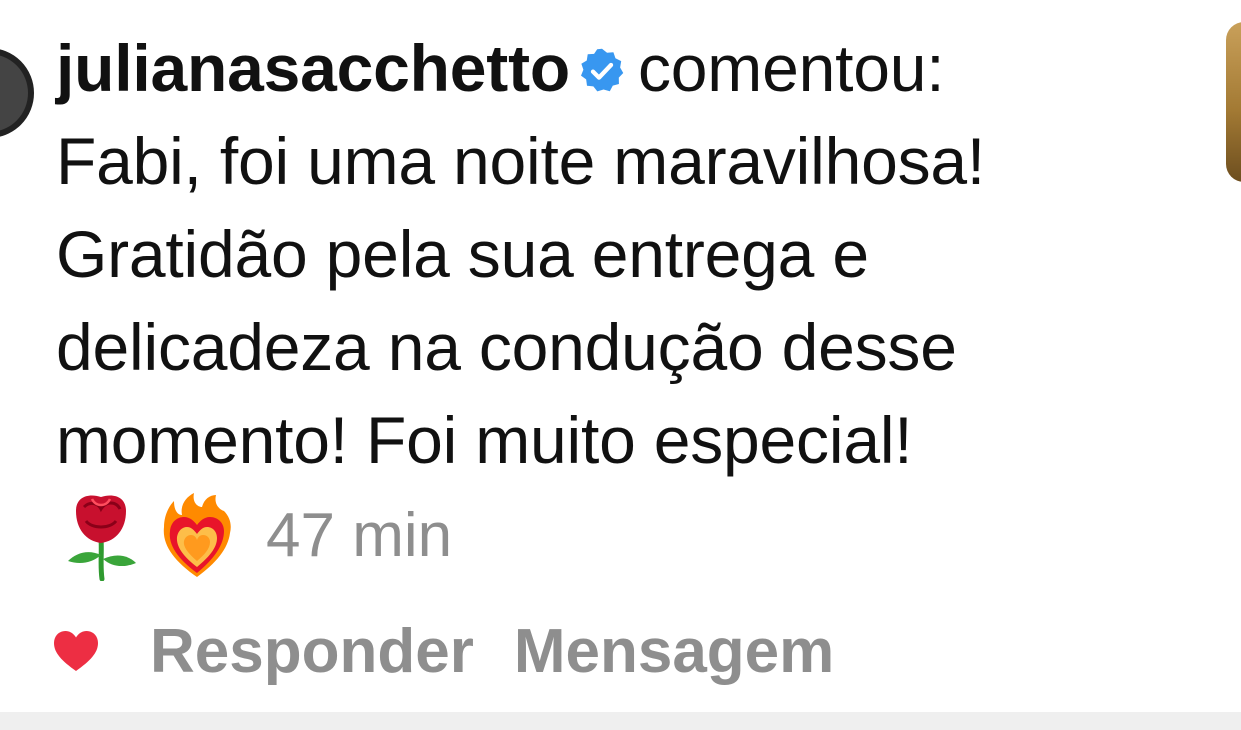  I want to click on comment-action-text: comentou:, so click(791, 68).